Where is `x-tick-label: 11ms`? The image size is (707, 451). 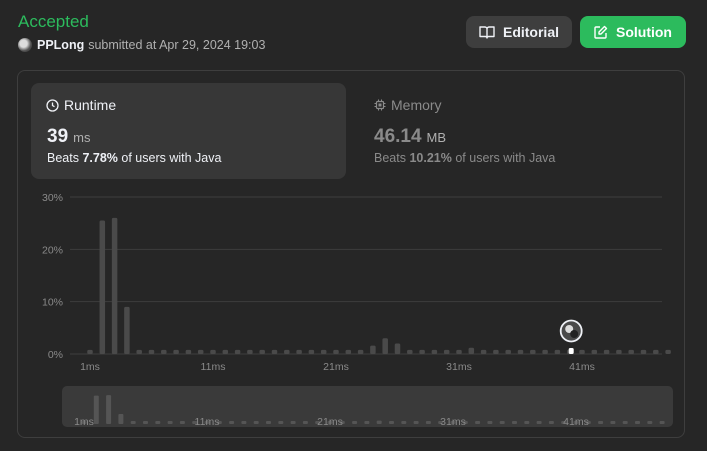
x-tick-label: 11ms is located at coordinates (213, 367).